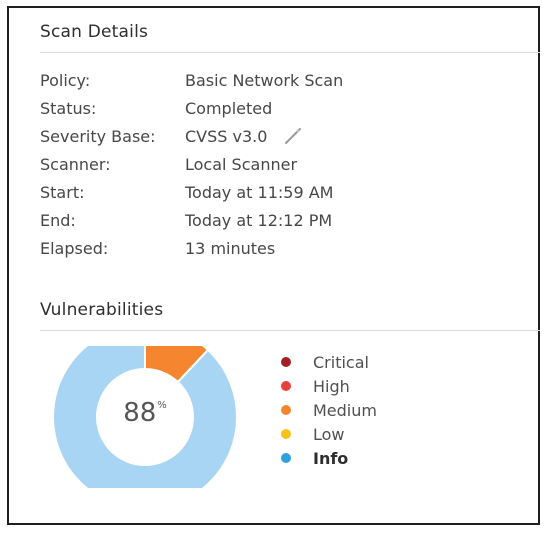 This screenshot has width=550, height=537. What do you see at coordinates (65, 80) in the screenshot?
I see `detail-label: Policy:` at bounding box center [65, 80].